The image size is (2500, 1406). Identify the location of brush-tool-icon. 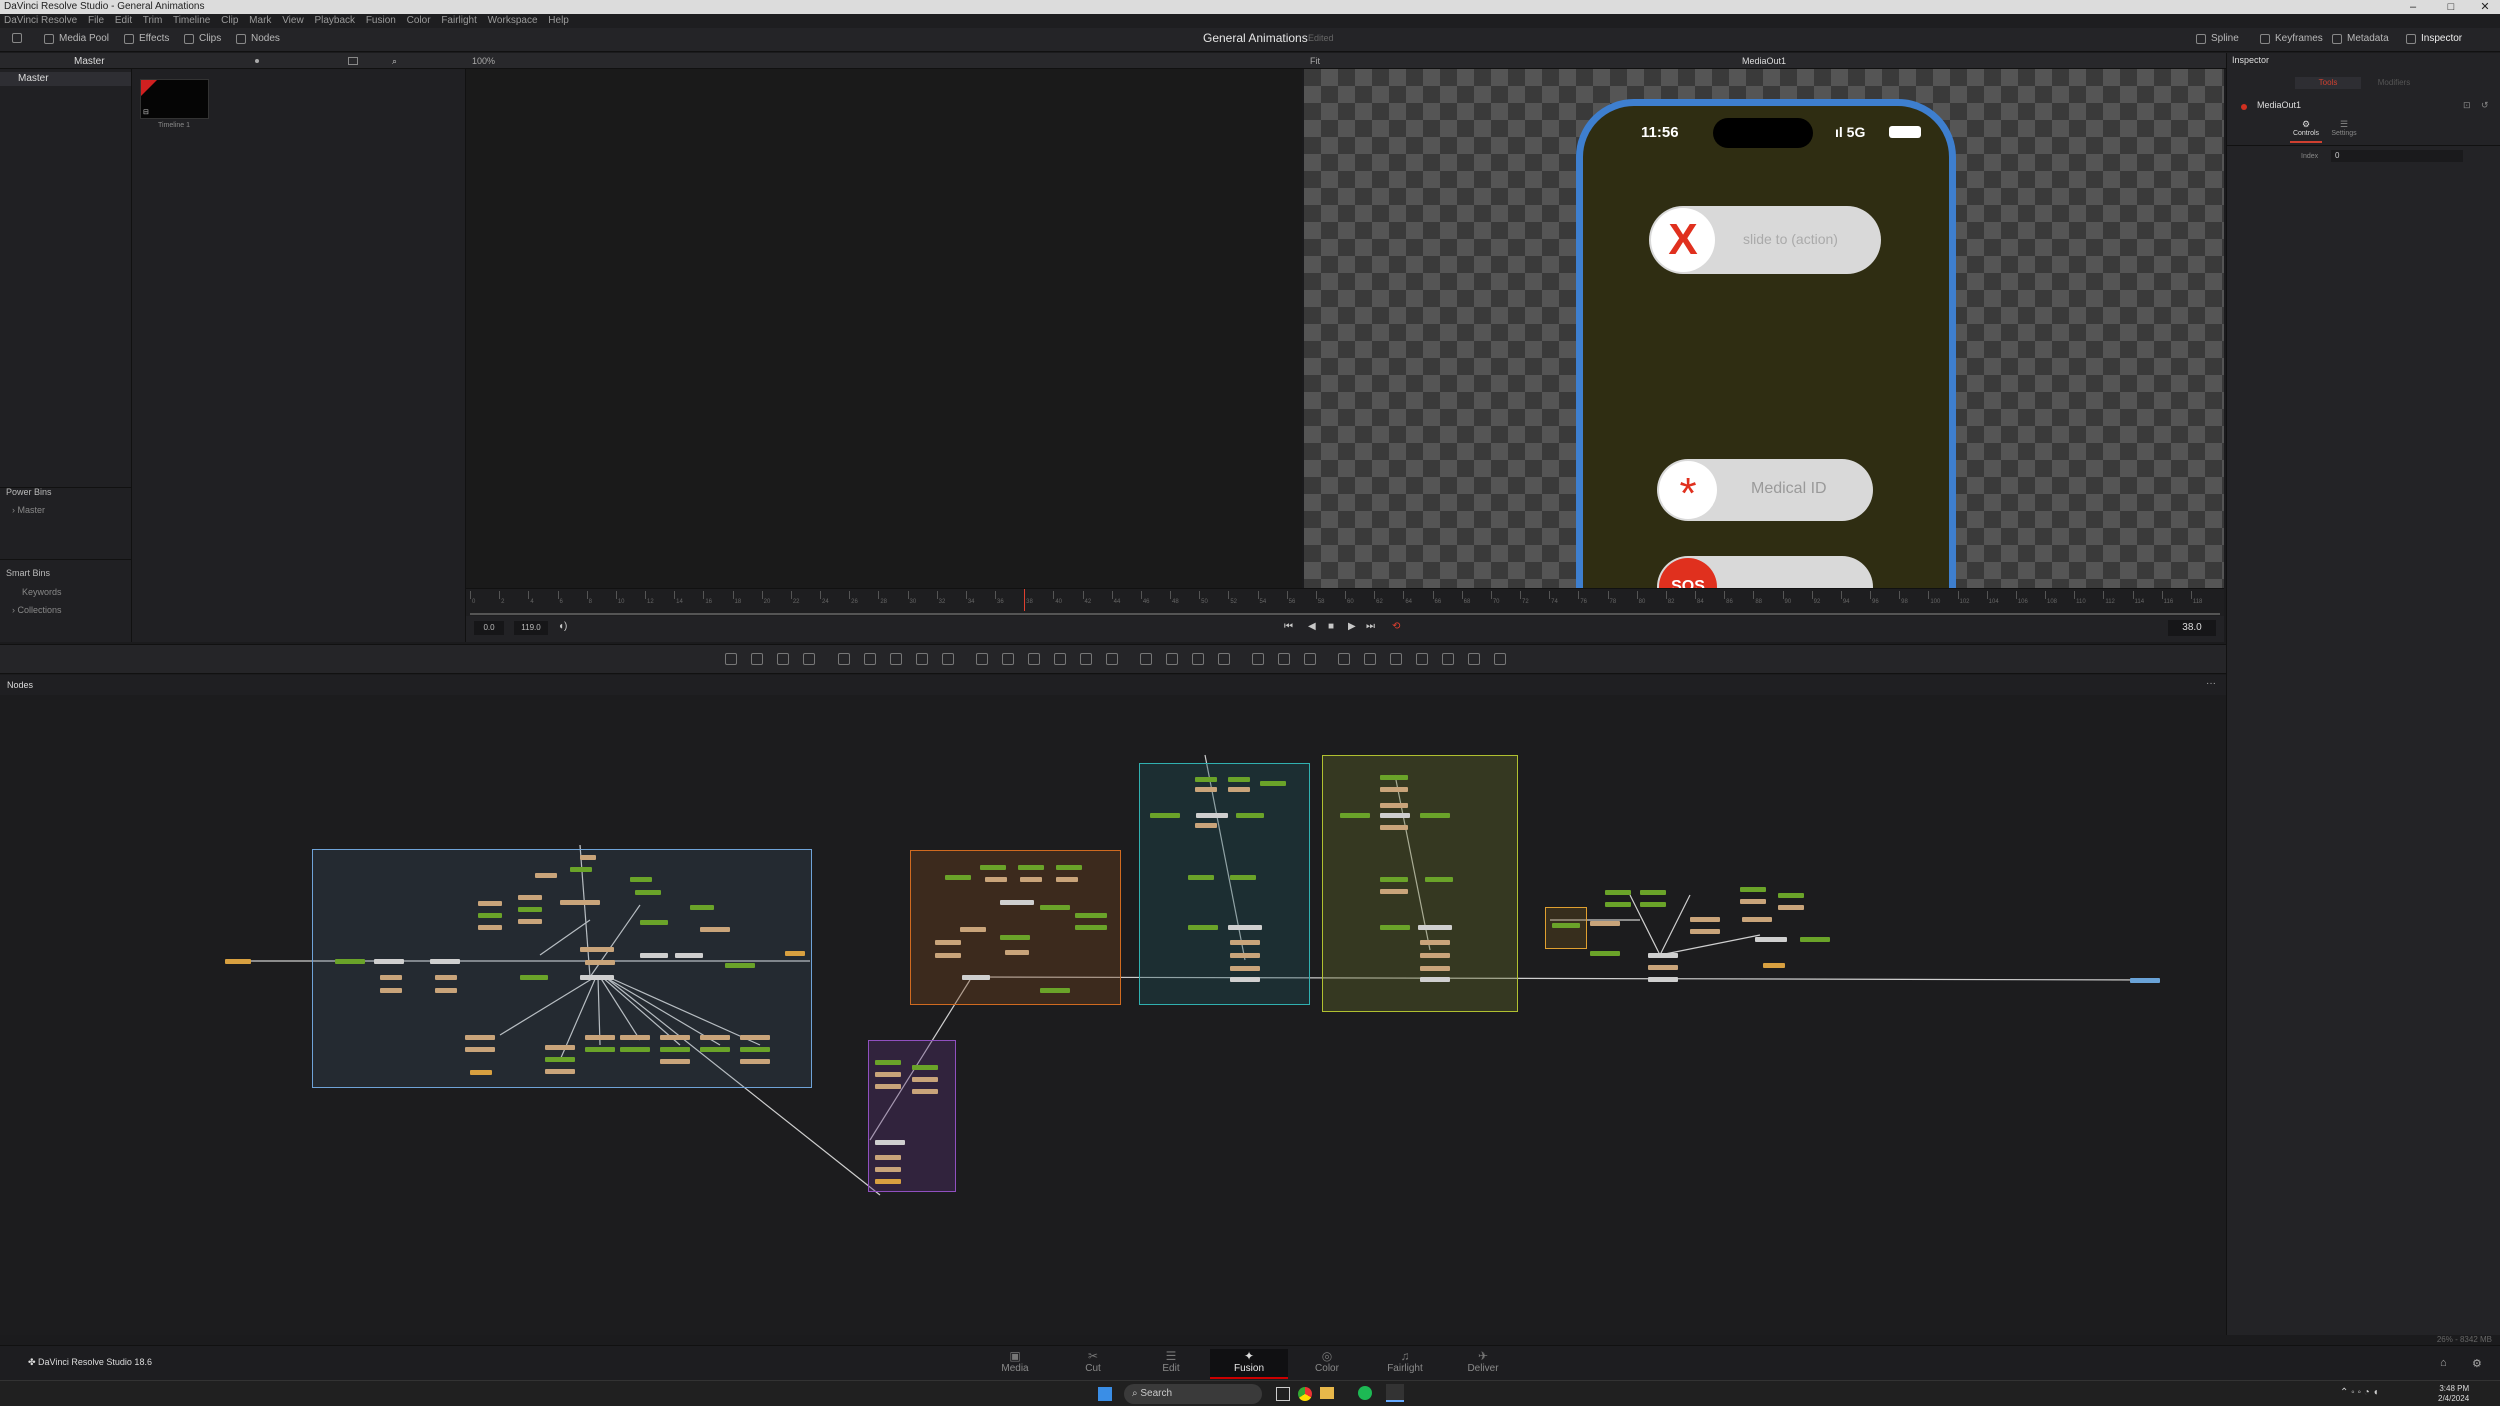
(809, 659).